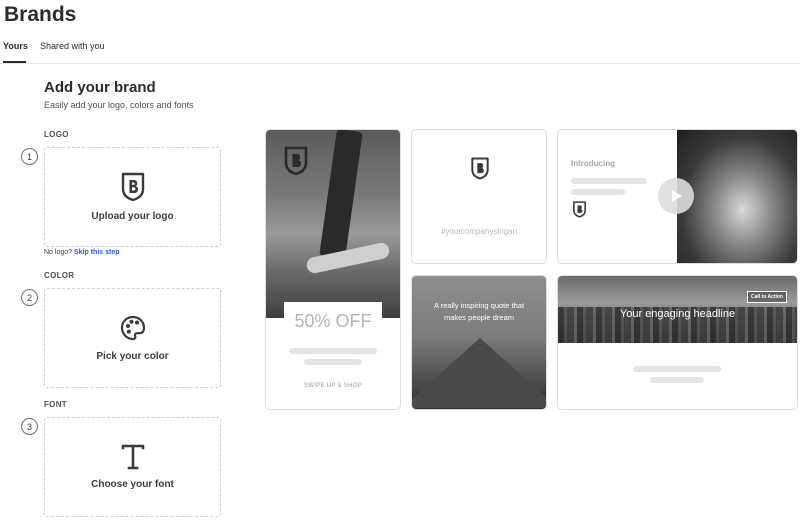 This screenshot has width=800, height=521. I want to click on add-brand-subtitle: Easily add your logo, colors and fonts, so click(119, 105).